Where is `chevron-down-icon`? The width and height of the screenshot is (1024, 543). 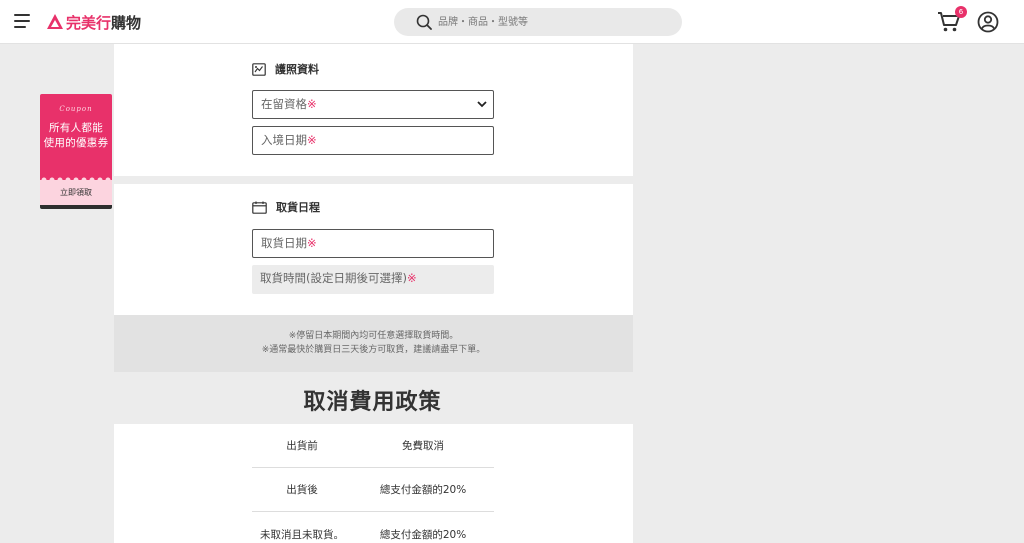
chevron-down-icon is located at coordinates (482, 104).